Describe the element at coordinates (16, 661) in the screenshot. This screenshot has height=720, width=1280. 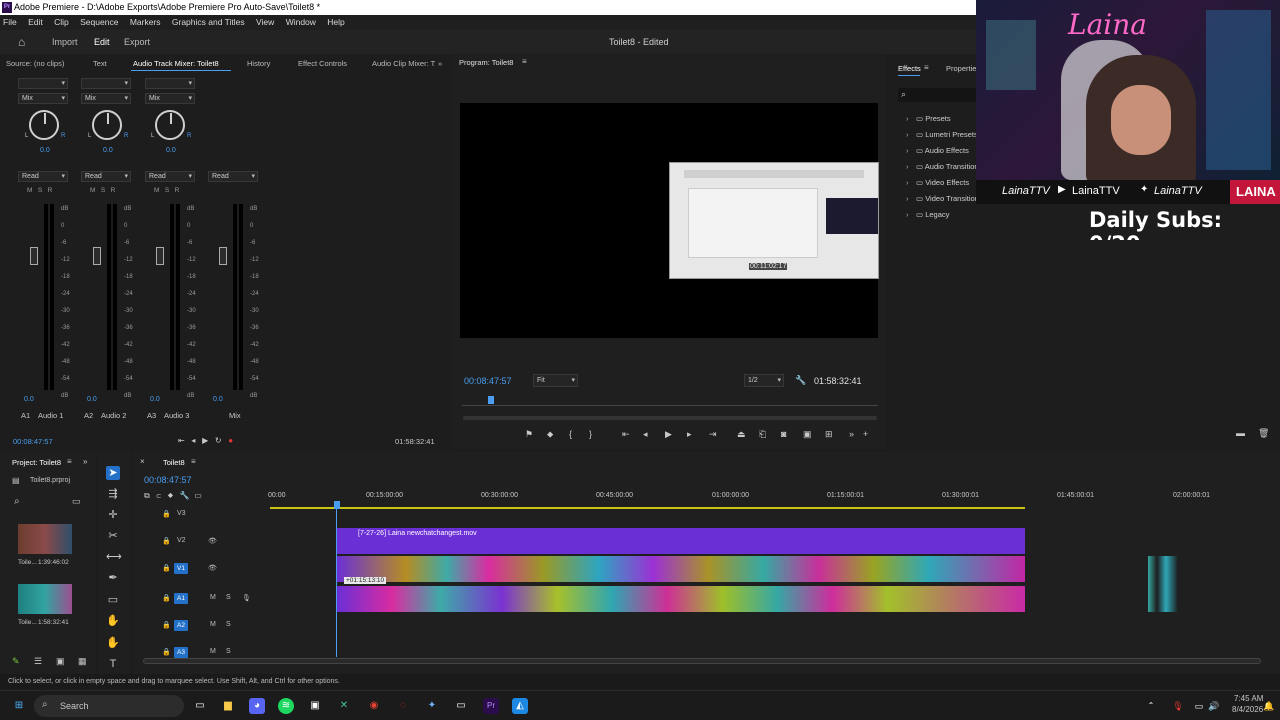
I see `pencil-icon: ✎` at that location.